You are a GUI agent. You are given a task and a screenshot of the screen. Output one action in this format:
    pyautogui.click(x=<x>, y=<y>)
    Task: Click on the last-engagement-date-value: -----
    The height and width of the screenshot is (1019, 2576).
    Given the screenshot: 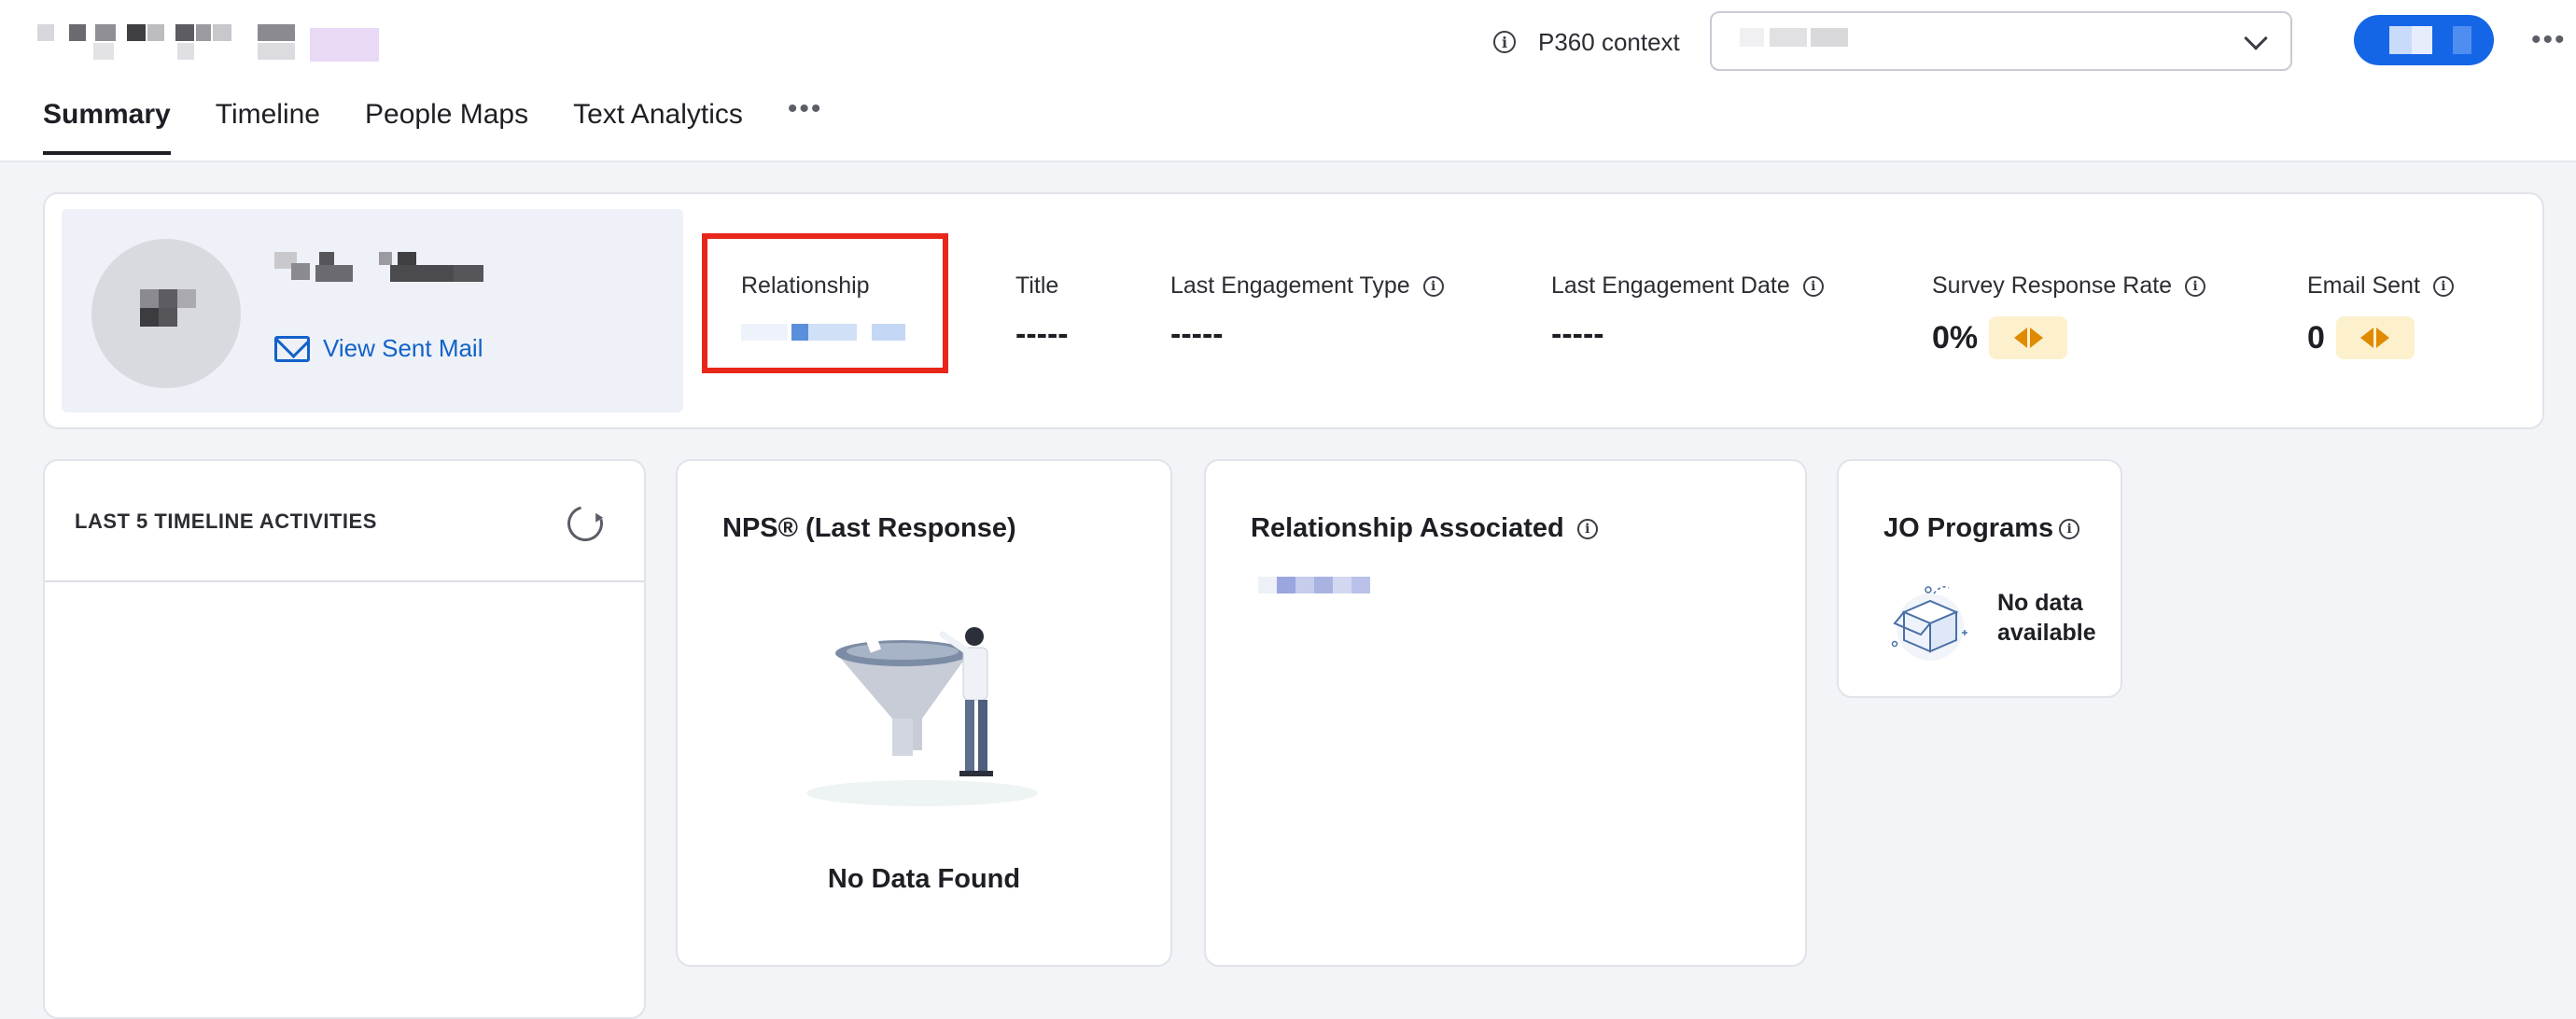 What is the action you would take?
    pyautogui.click(x=1577, y=334)
    